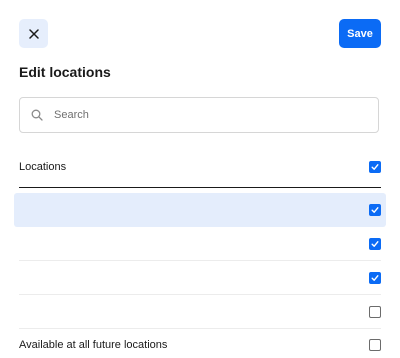 Image resolution: width=400 pixels, height=358 pixels. I want to click on close-icon, so click(33, 33).